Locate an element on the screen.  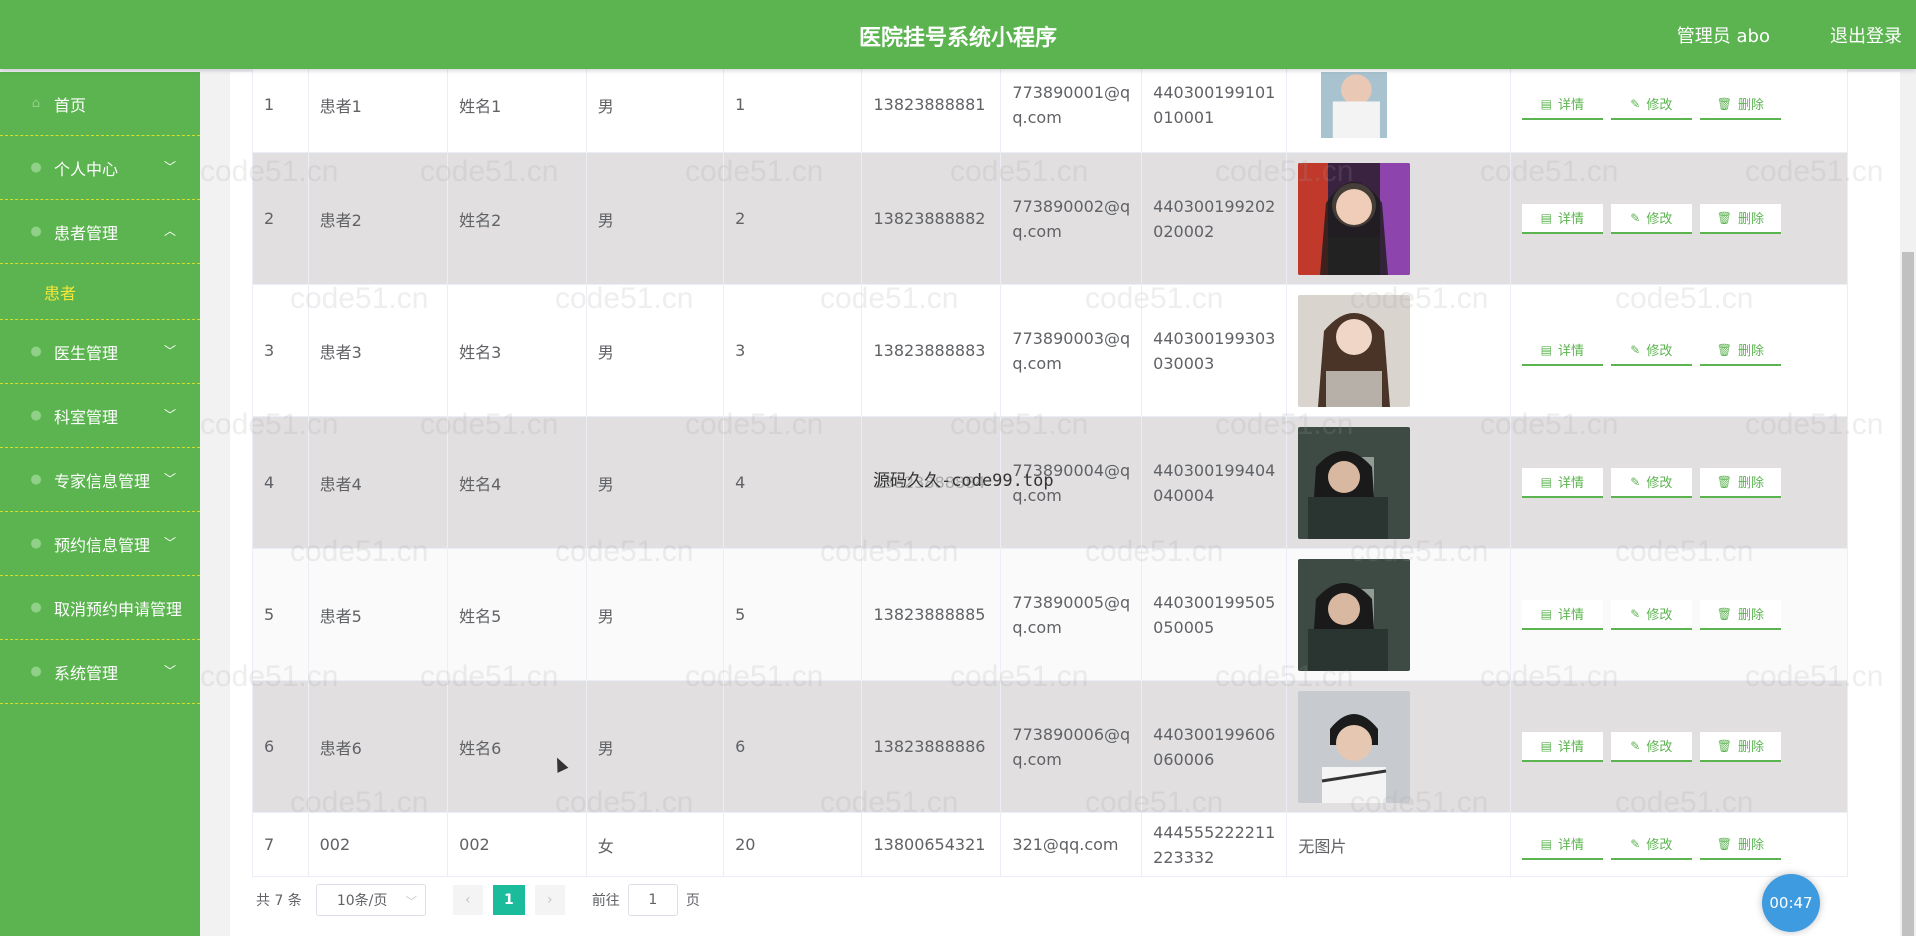
sidebar-item-experts: ● 专家信息管理 ﹀ is located at coordinates (100, 480).